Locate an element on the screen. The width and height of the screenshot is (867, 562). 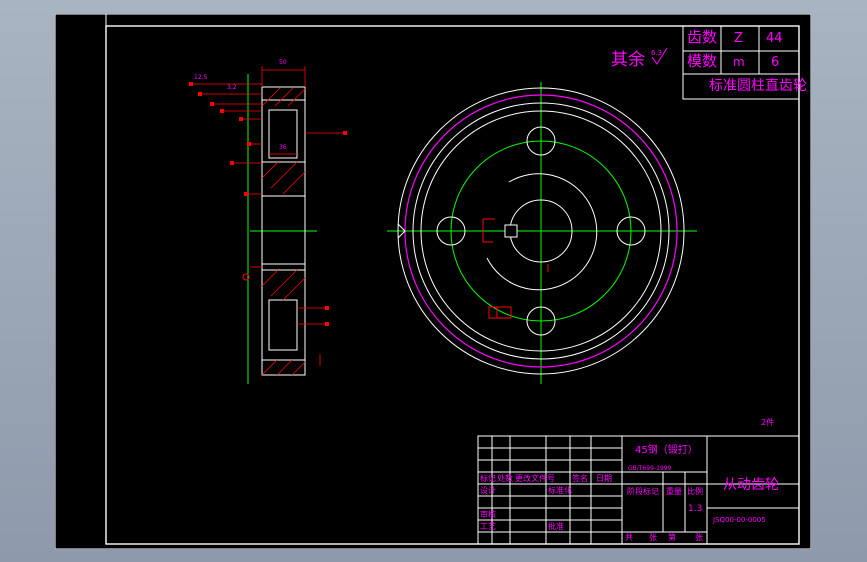
param-value-module: 6 is located at coordinates (775, 62).